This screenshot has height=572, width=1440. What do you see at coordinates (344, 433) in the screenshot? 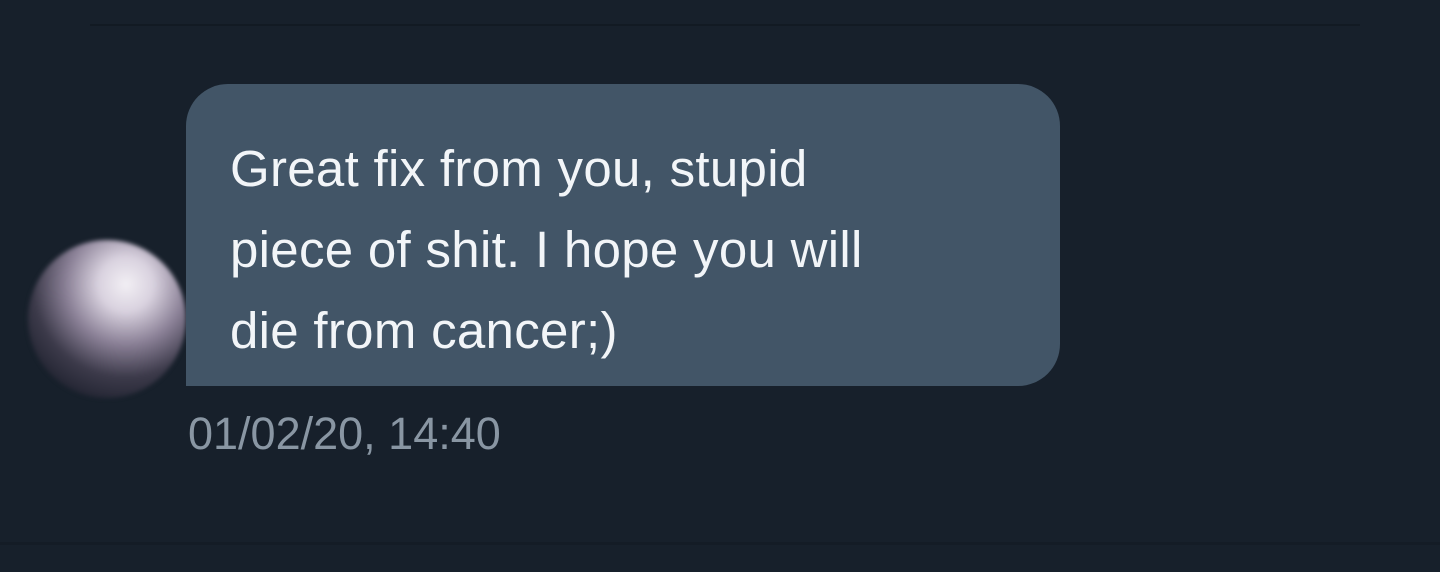
I see `message-timestamp: 01/02/20, 14:40` at bounding box center [344, 433].